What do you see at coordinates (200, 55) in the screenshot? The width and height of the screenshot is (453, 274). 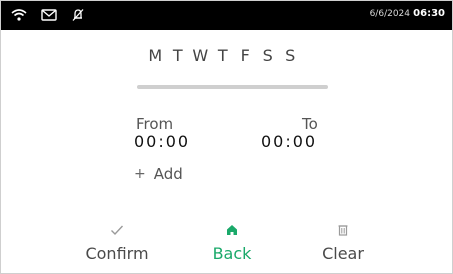 I see `day-wednesday: W` at bounding box center [200, 55].